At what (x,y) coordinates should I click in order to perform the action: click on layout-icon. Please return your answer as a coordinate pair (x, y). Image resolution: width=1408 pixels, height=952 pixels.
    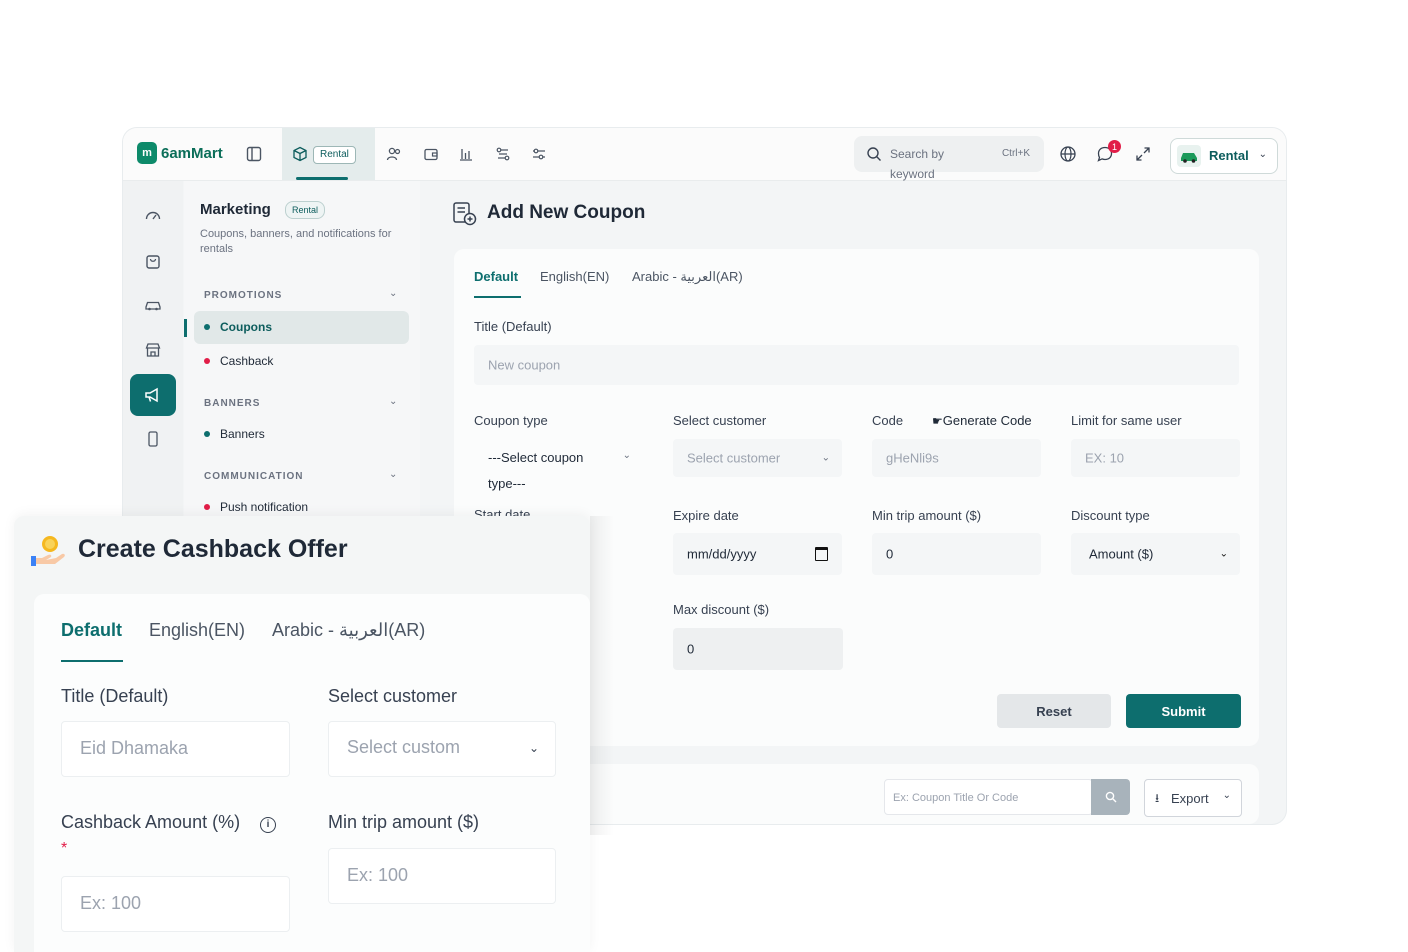
    Looking at the image, I should click on (254, 154).